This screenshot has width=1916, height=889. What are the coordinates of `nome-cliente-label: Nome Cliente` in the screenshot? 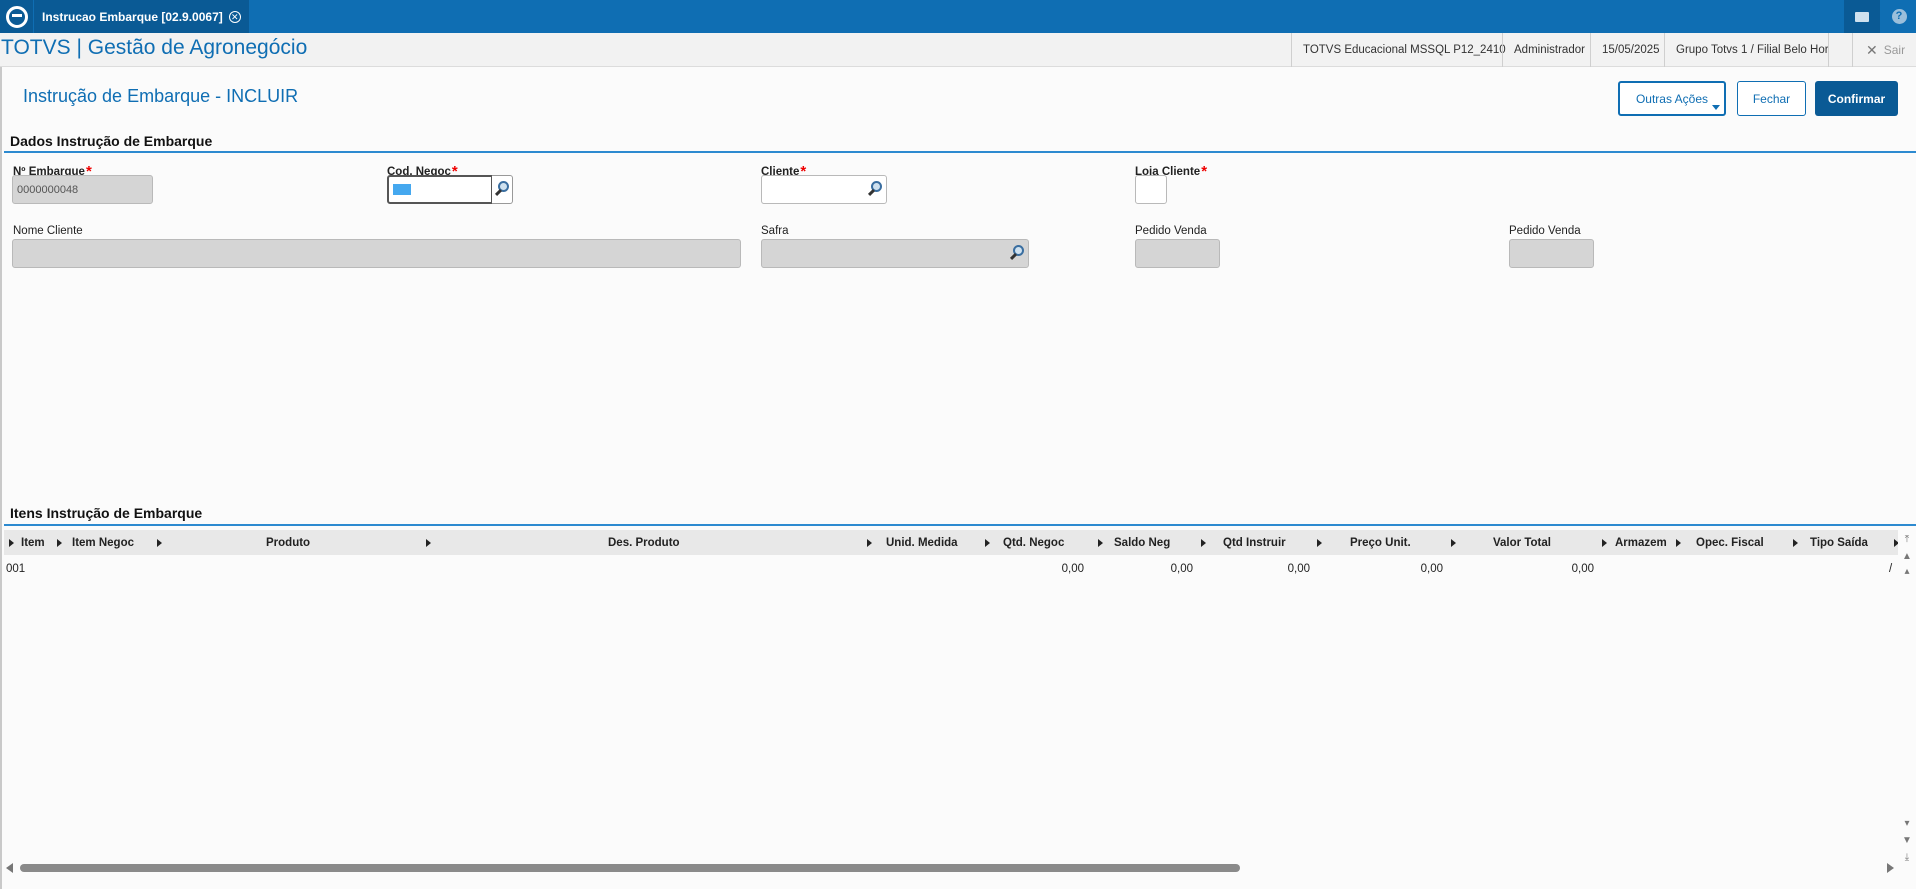 It's located at (48, 231).